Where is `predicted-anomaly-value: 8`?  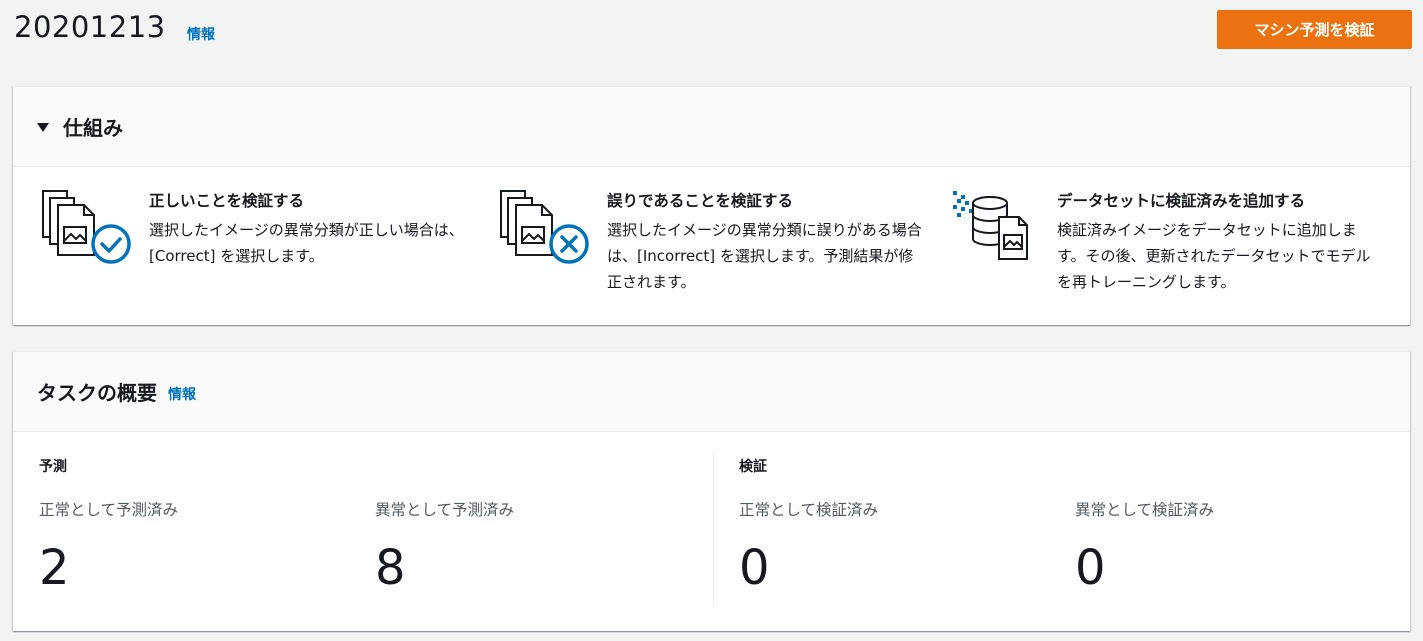 predicted-anomaly-value: 8 is located at coordinates (390, 568).